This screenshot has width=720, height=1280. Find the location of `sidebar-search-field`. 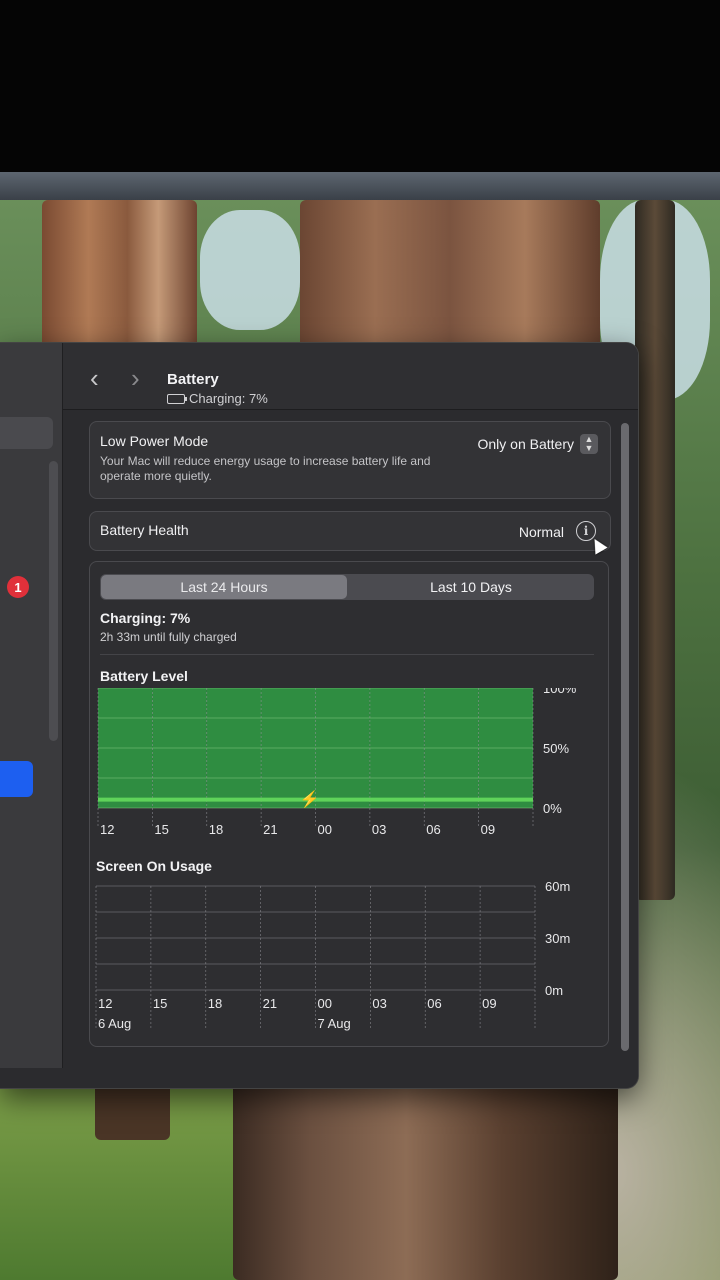

sidebar-search-field is located at coordinates (26, 433).